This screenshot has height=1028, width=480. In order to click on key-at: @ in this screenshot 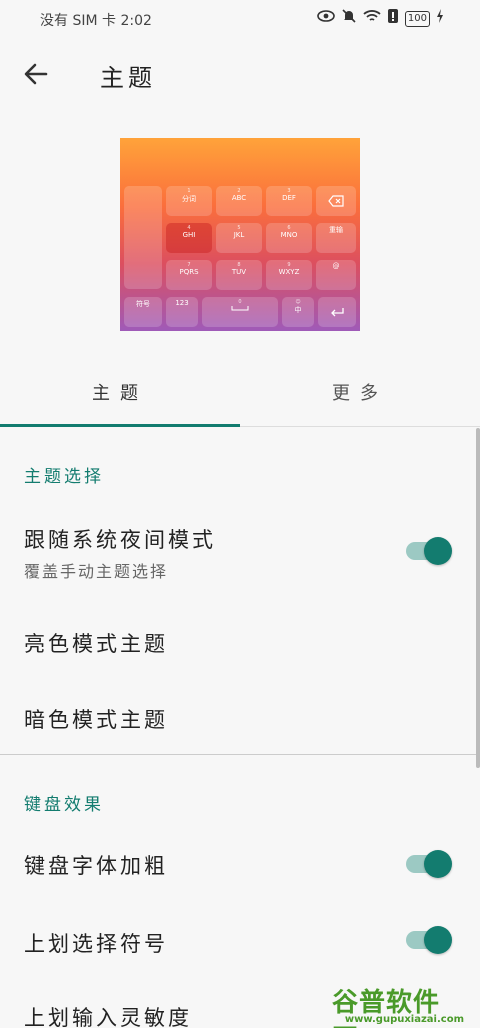, I will do `click(336, 275)`.